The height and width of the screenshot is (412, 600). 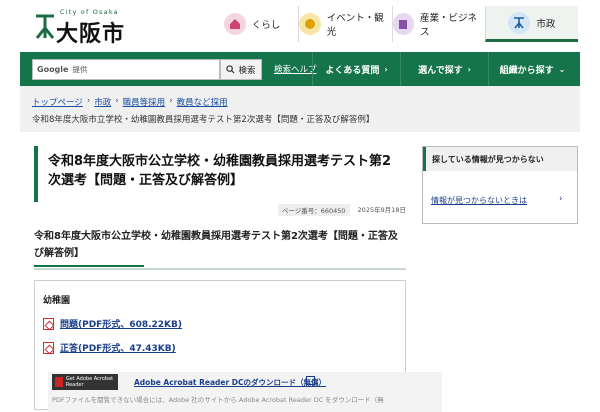 What do you see at coordinates (89, 382) in the screenshot?
I see `acrobat-badge-label: Get Adobe Acrobat Reader` at bounding box center [89, 382].